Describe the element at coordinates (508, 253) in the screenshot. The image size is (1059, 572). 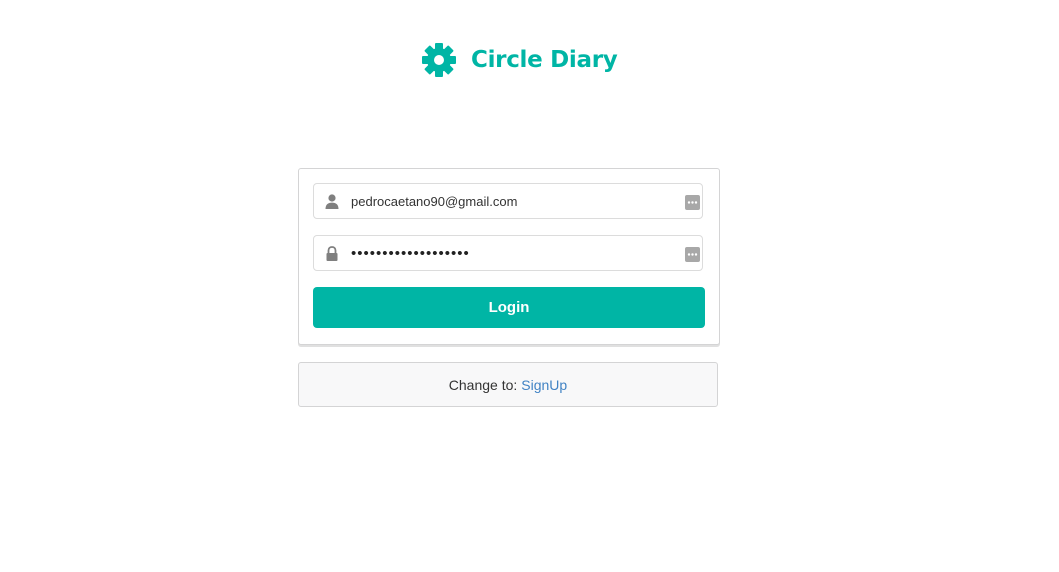
I see `password-field: •••••••••••••••••••` at that location.